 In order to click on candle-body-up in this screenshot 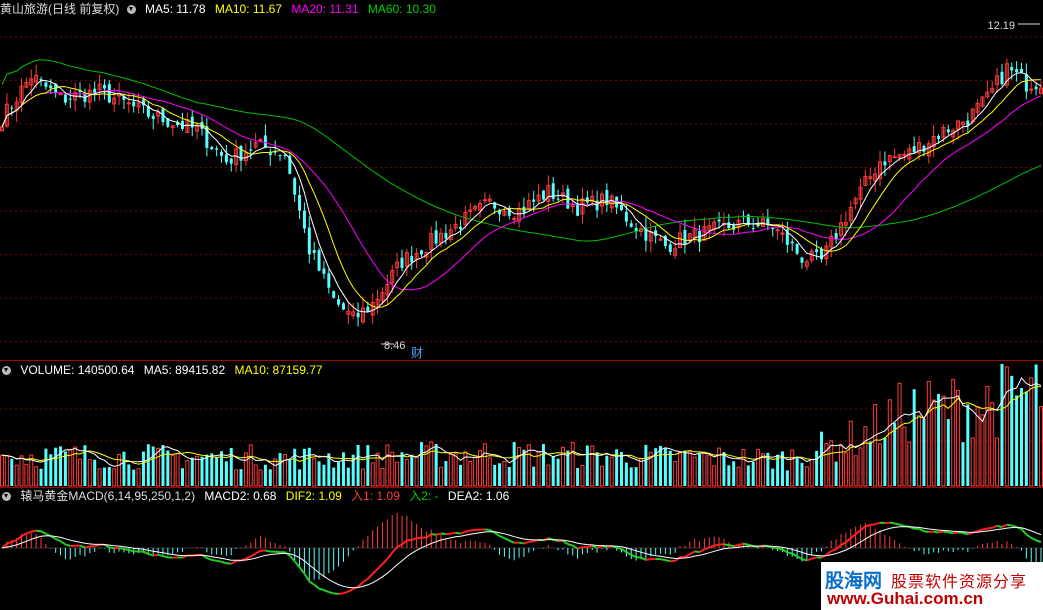, I will do `click(777, 230)`.